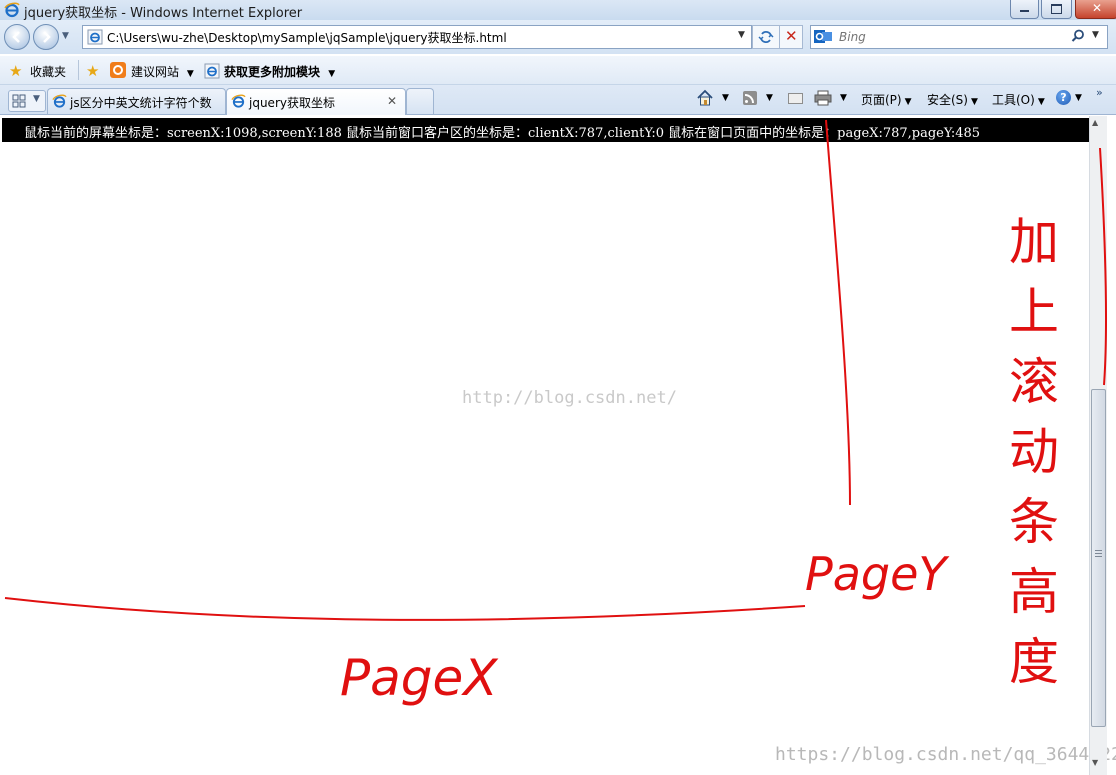 The image size is (1116, 775). What do you see at coordinates (877, 574) in the screenshot?
I see `page-y-label: PageY` at bounding box center [877, 574].